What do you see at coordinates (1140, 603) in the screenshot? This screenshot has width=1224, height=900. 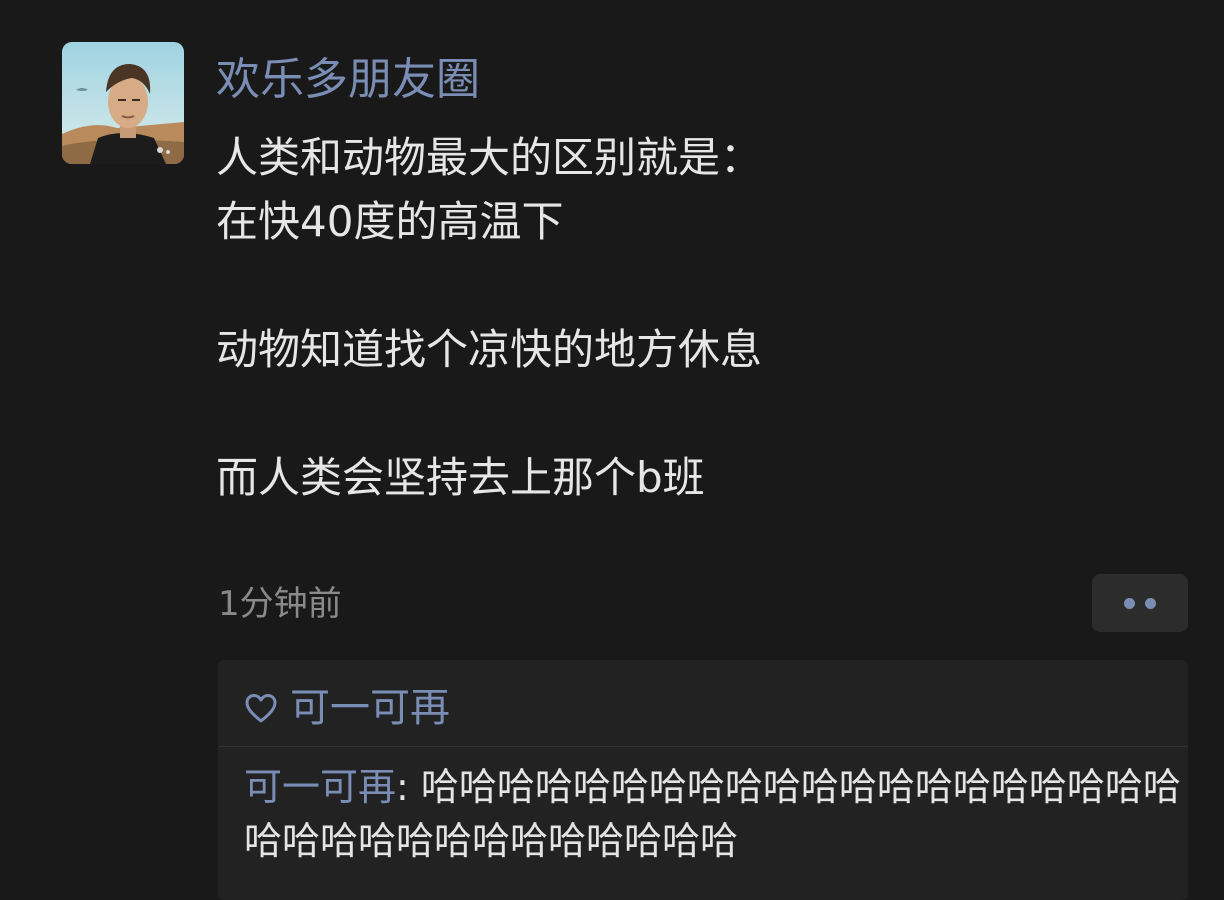 I see `more-actions-button` at bounding box center [1140, 603].